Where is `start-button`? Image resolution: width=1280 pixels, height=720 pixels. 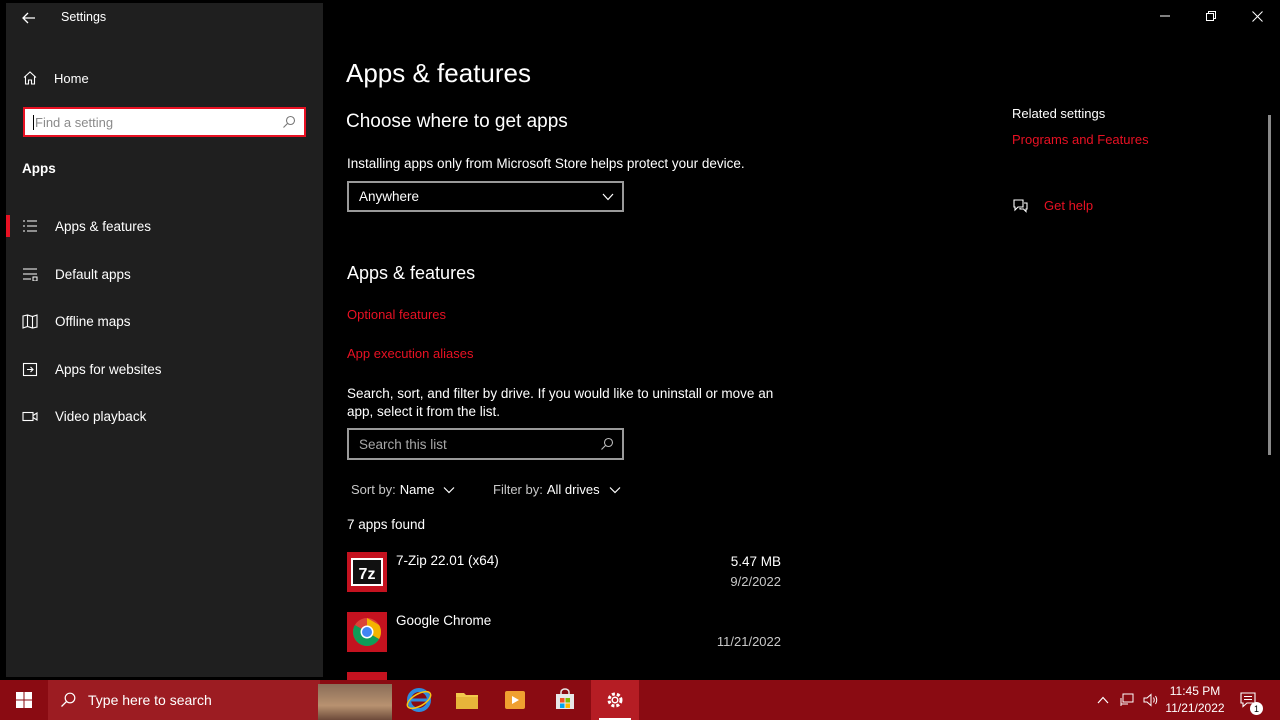 start-button is located at coordinates (24, 700).